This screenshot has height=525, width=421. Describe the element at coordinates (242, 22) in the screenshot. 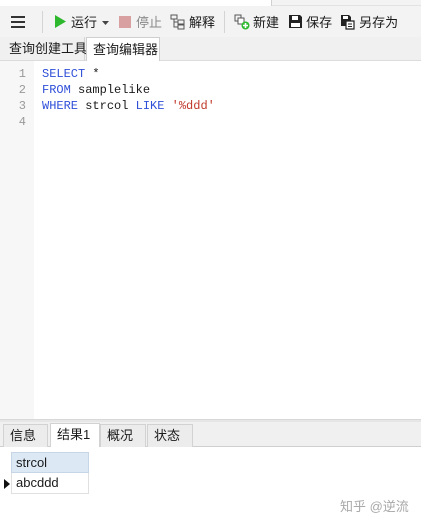

I see `new-query-icon` at that location.